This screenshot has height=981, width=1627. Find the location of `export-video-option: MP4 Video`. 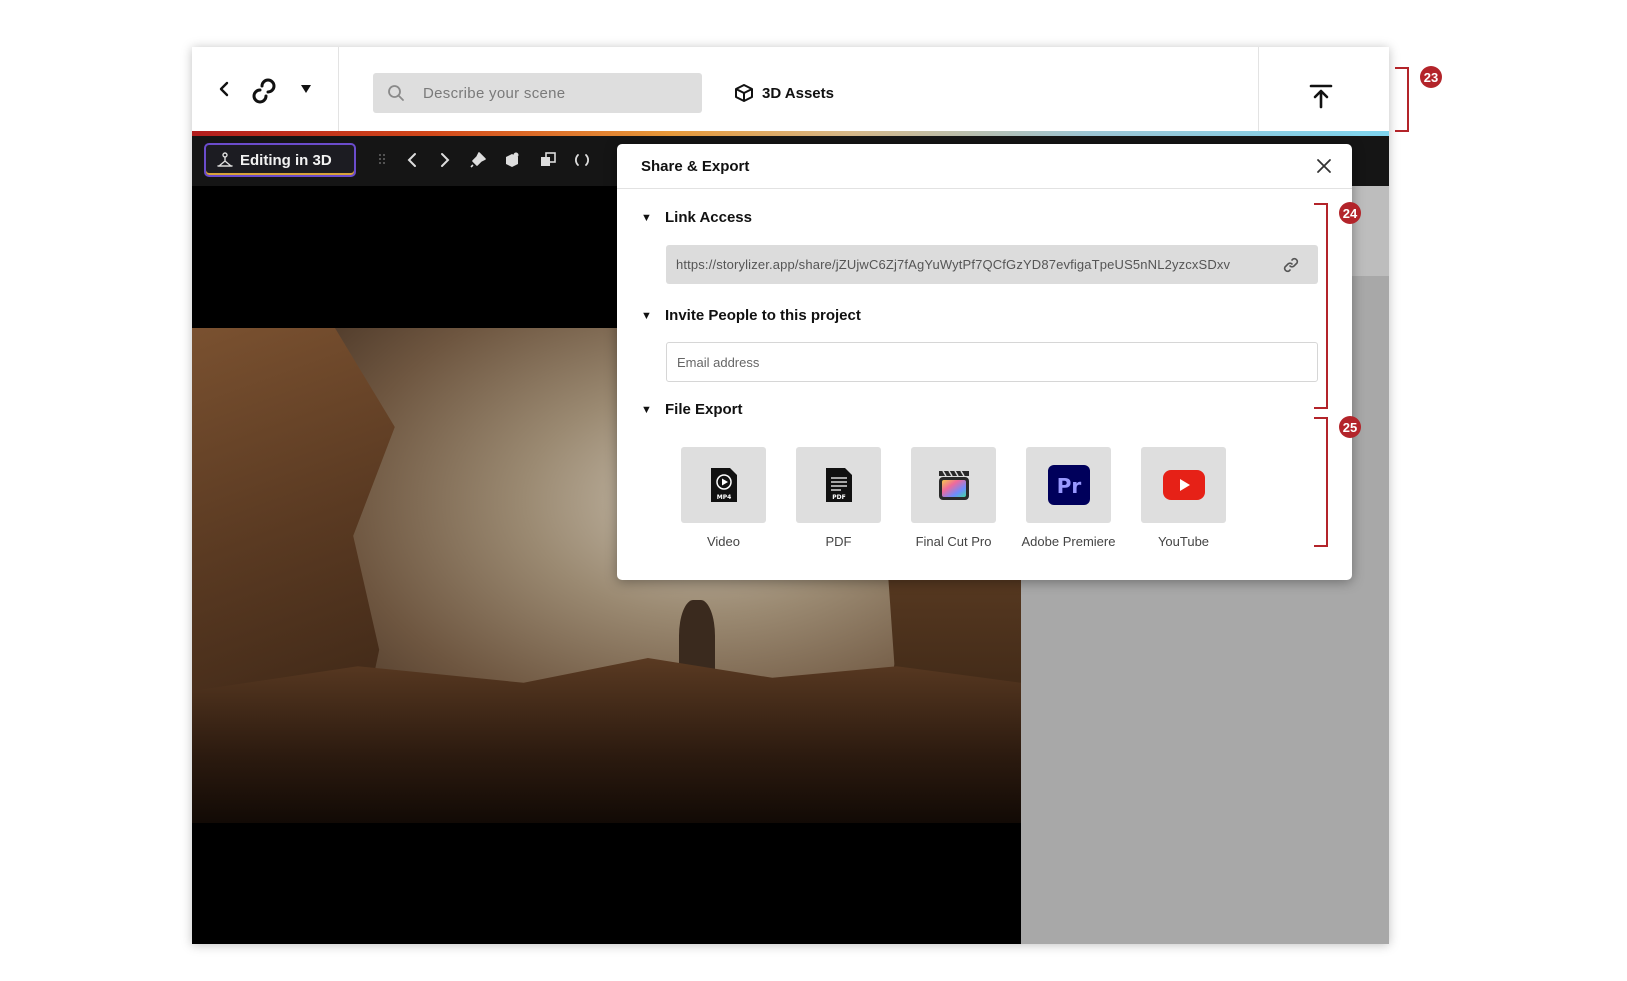

export-video-option: MP4 Video is located at coordinates (723, 498).